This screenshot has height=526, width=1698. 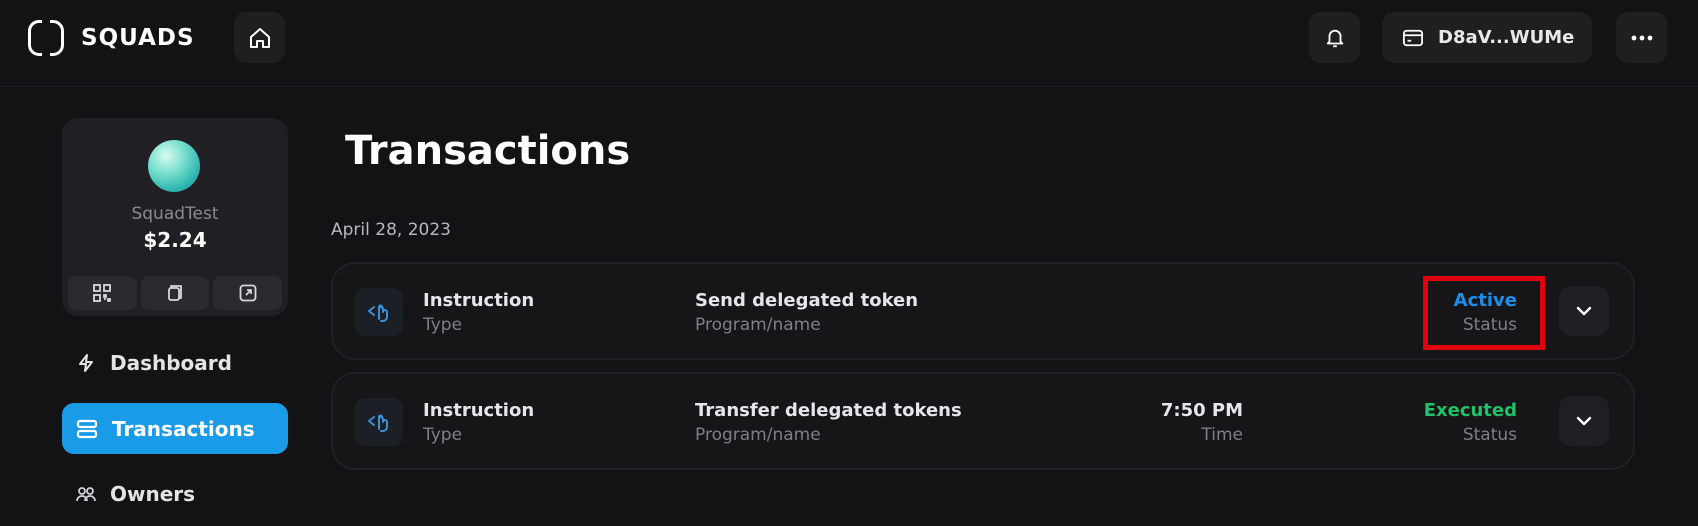 I want to click on qr-code-button, so click(x=102, y=293).